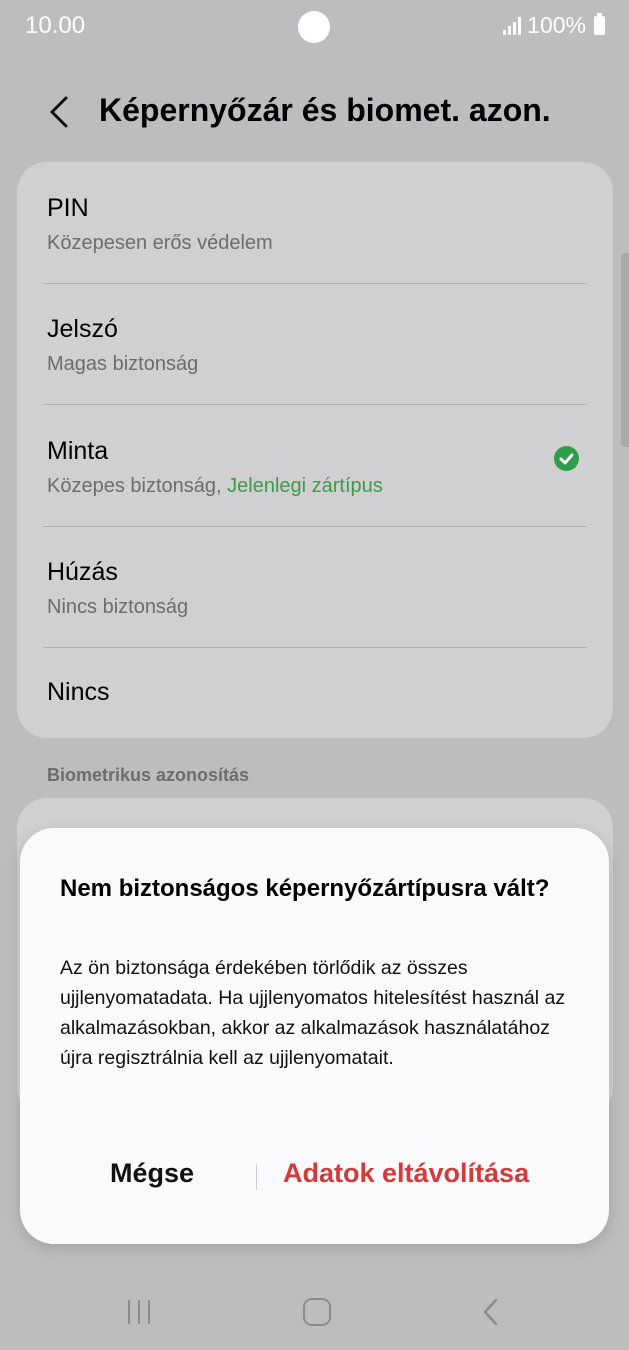  Describe the element at coordinates (148, 775) in the screenshot. I see `section-header-biometrics: Biometrikus azonosítás` at that location.